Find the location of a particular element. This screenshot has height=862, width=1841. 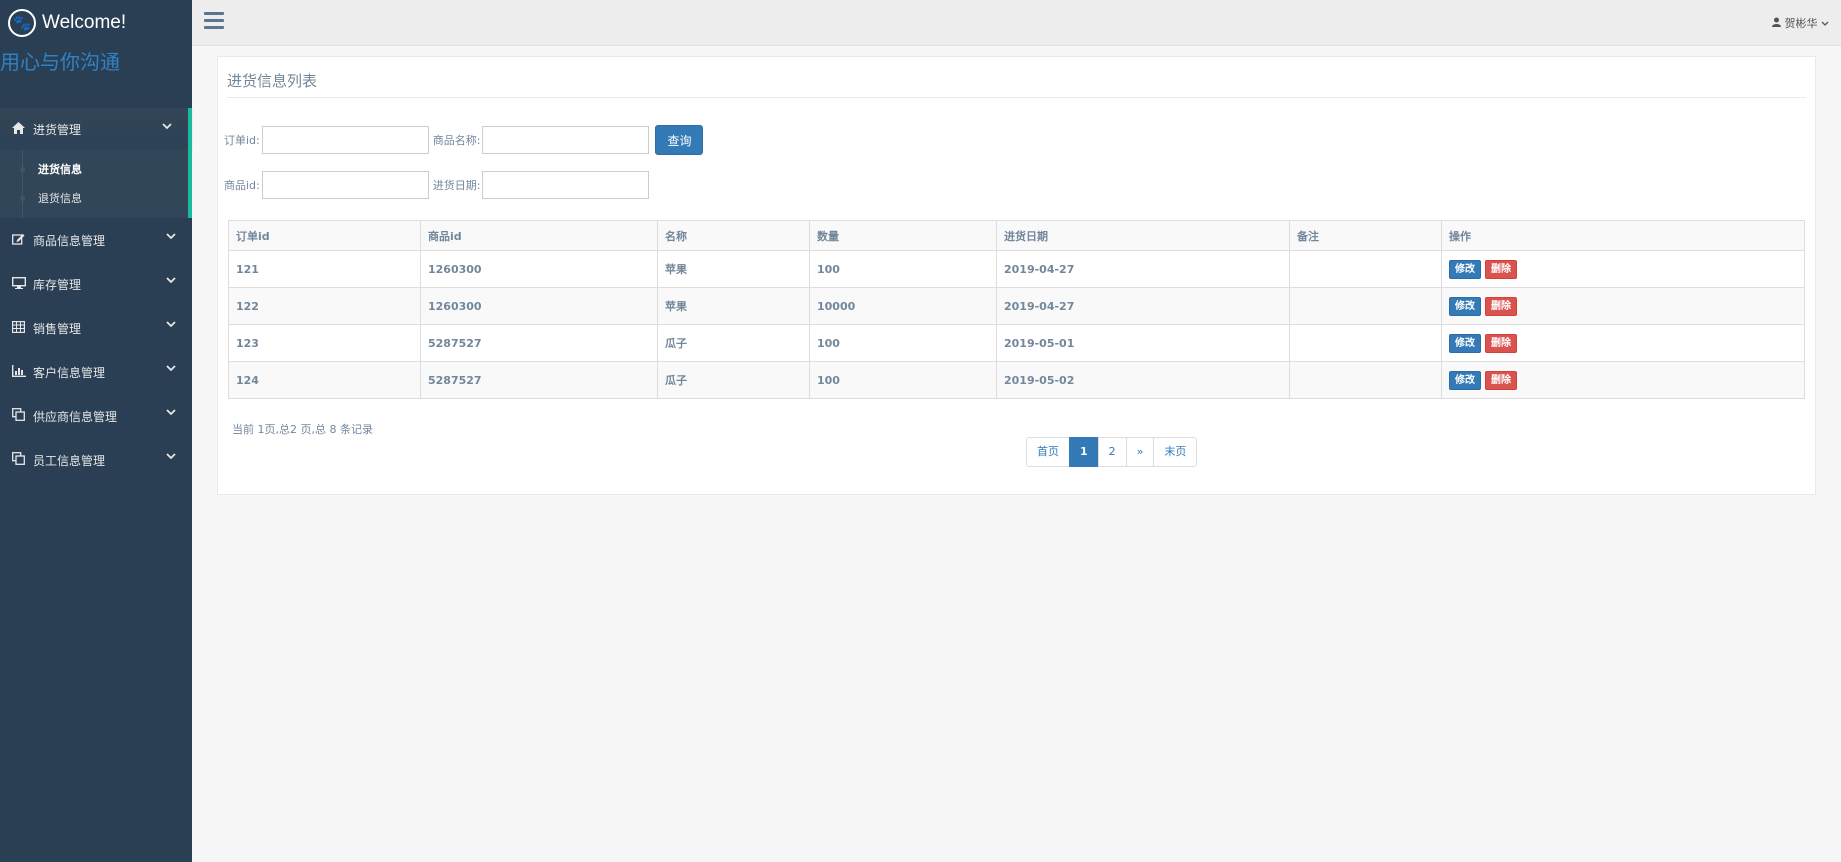

page-last-button: 末页 is located at coordinates (1175, 452).